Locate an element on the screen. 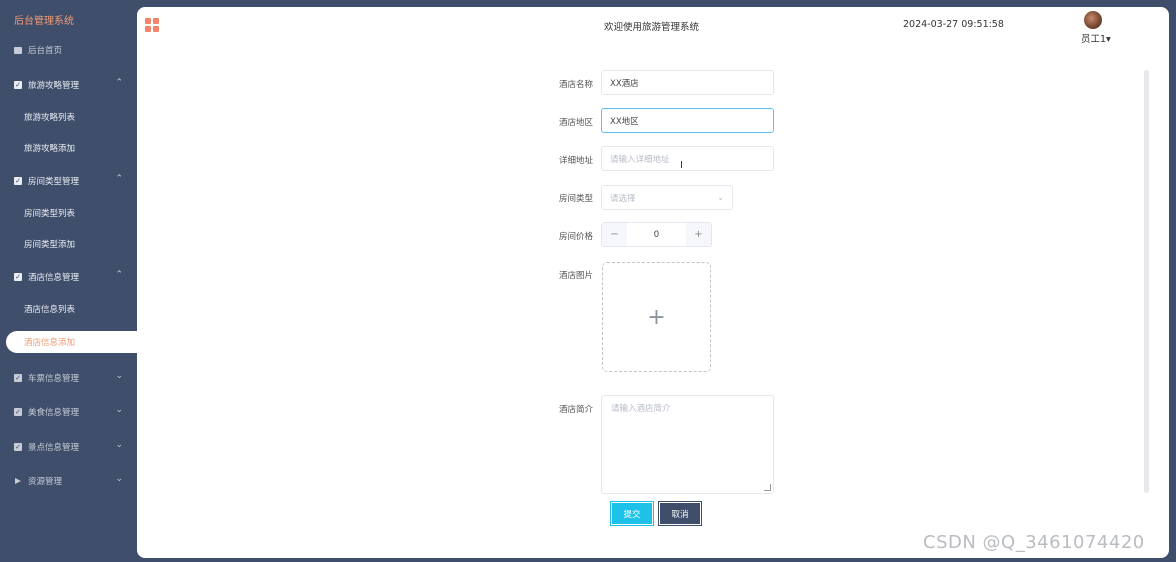 This screenshot has height=562, width=1176. caret-down-icon: ▾ is located at coordinates (1108, 39).